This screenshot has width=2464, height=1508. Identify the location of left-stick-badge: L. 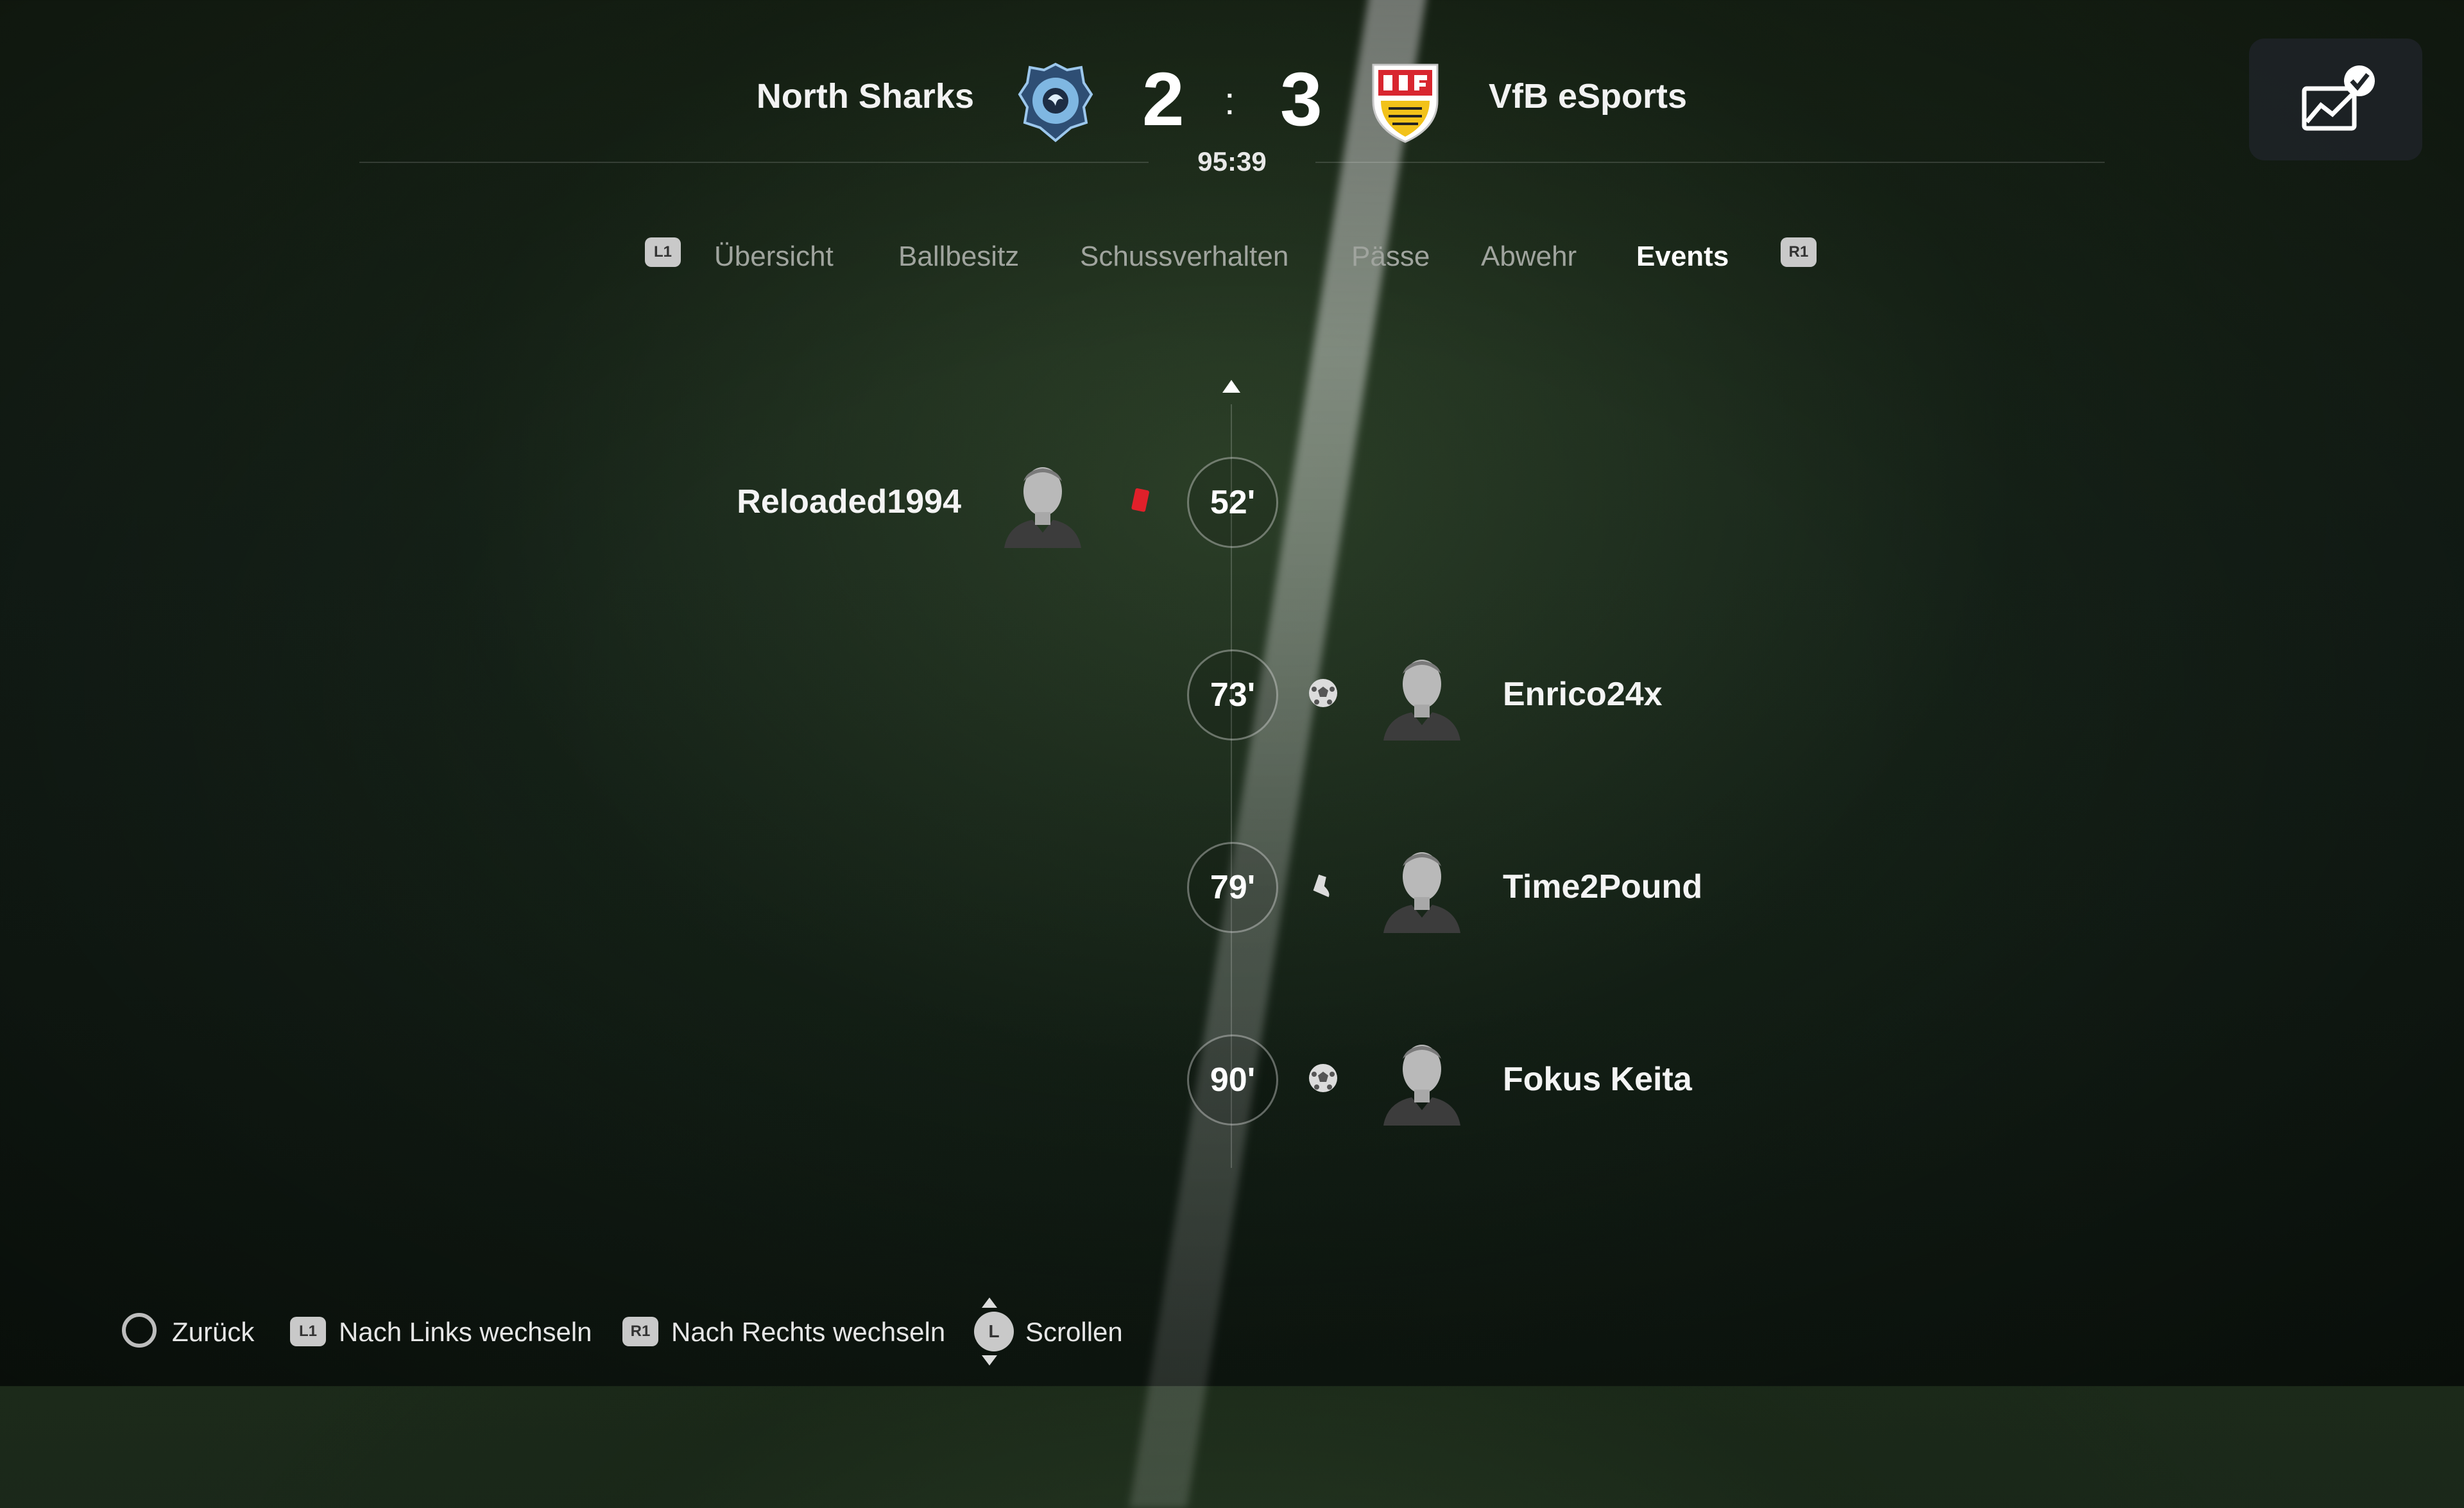
(994, 1331).